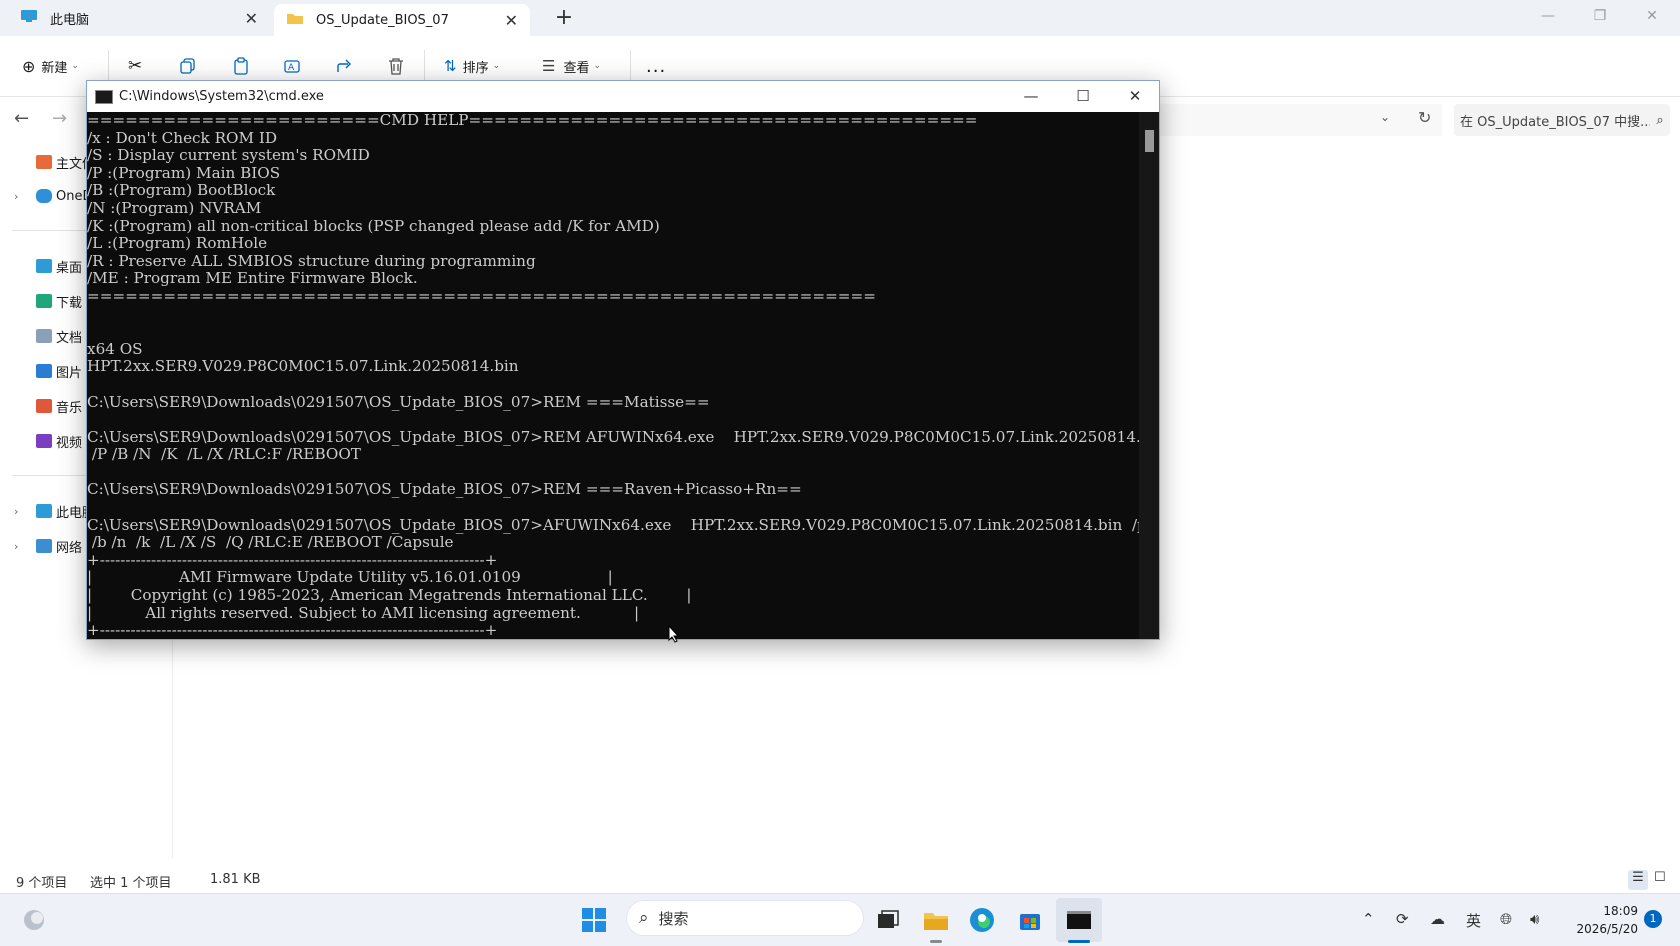  Describe the element at coordinates (382, 20) in the screenshot. I see `tab-label: OS_Update_BIOS_07` at that location.